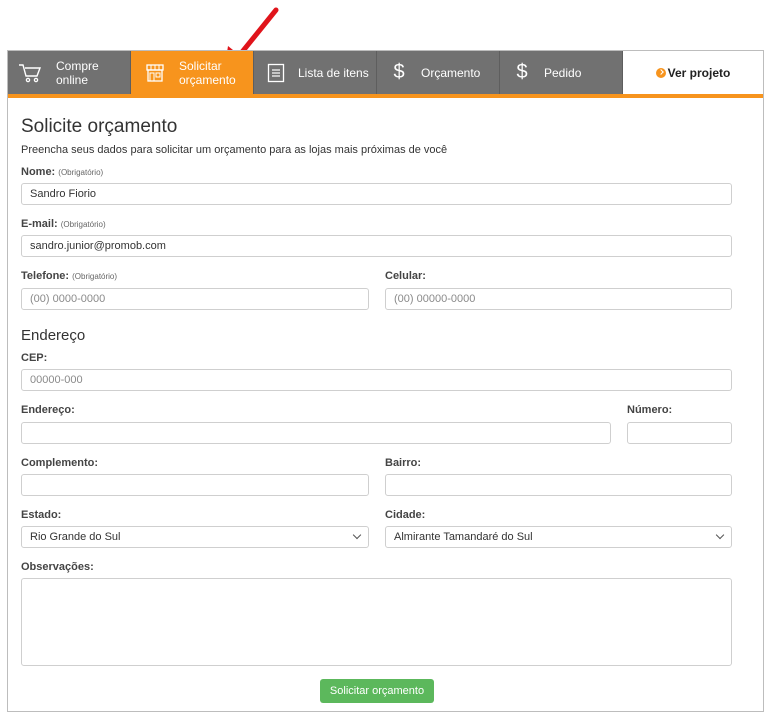 Image resolution: width=772 pixels, height=721 pixels. Describe the element at coordinates (48, 410) in the screenshot. I see `address-label: Endereço:` at that location.